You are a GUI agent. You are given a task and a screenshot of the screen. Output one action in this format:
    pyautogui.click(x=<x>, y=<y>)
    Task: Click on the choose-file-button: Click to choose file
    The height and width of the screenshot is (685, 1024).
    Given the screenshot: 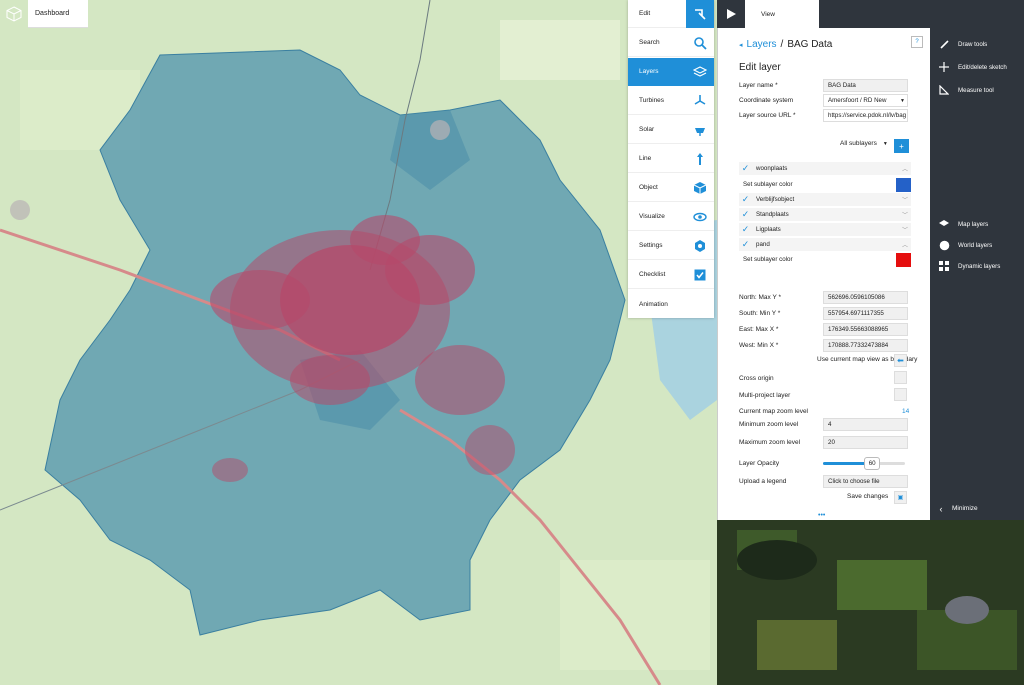 What is the action you would take?
    pyautogui.click(x=865, y=481)
    